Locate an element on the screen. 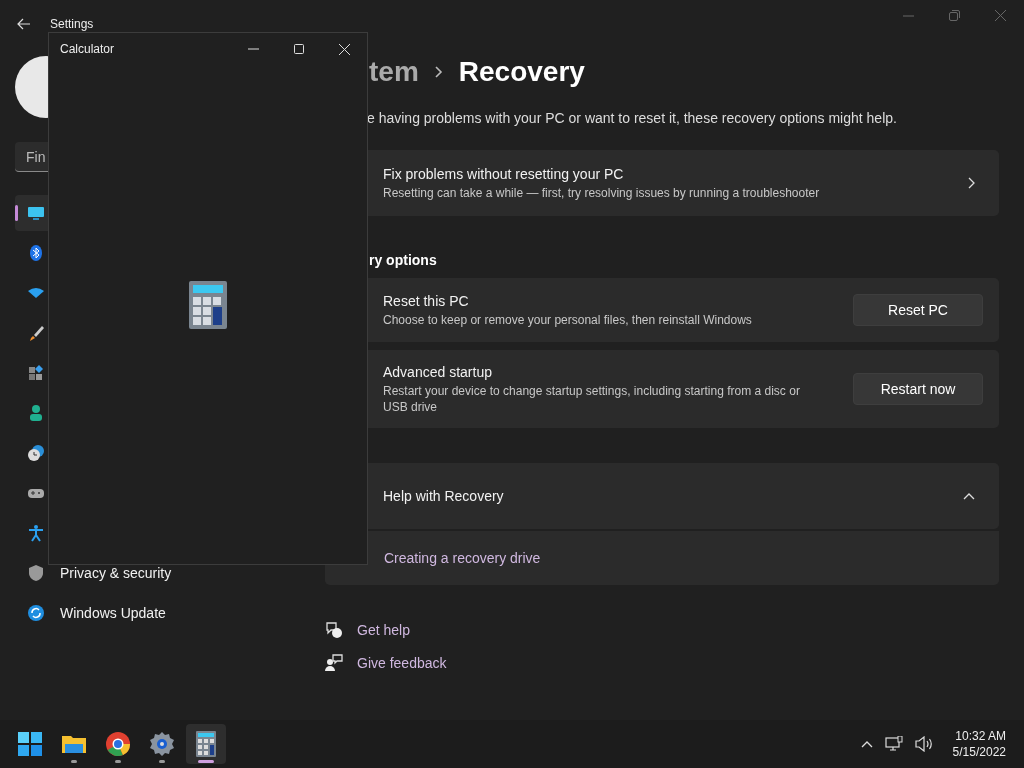  option-description: Choose to keep or remove your personal files, then reinstall Windows is located at coordinates (568, 319).